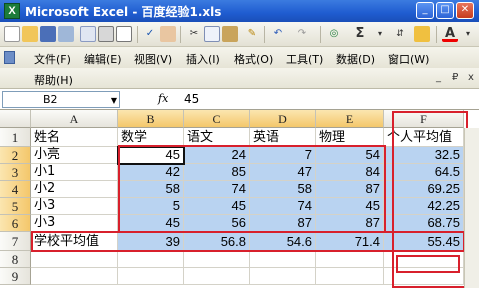 This screenshot has width=479, height=288. Describe the element at coordinates (151, 119) in the screenshot. I see `column-header-b: B` at that location.